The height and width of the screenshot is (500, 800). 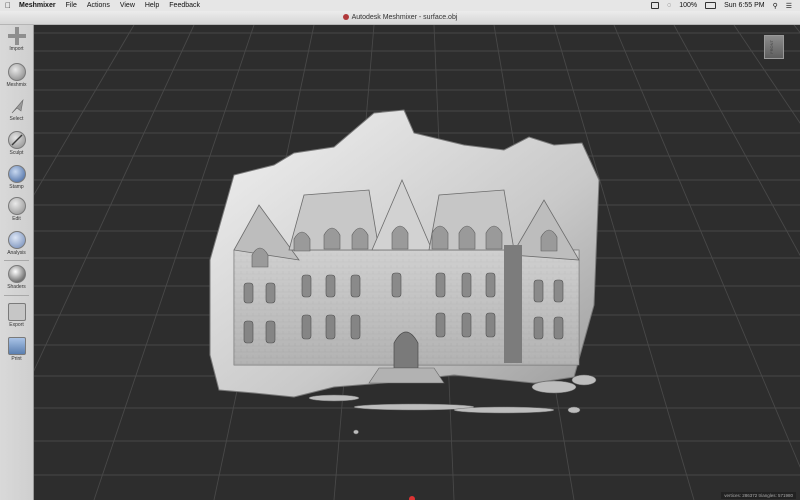 I want to click on search-icon: ⚲, so click(x=775, y=6).